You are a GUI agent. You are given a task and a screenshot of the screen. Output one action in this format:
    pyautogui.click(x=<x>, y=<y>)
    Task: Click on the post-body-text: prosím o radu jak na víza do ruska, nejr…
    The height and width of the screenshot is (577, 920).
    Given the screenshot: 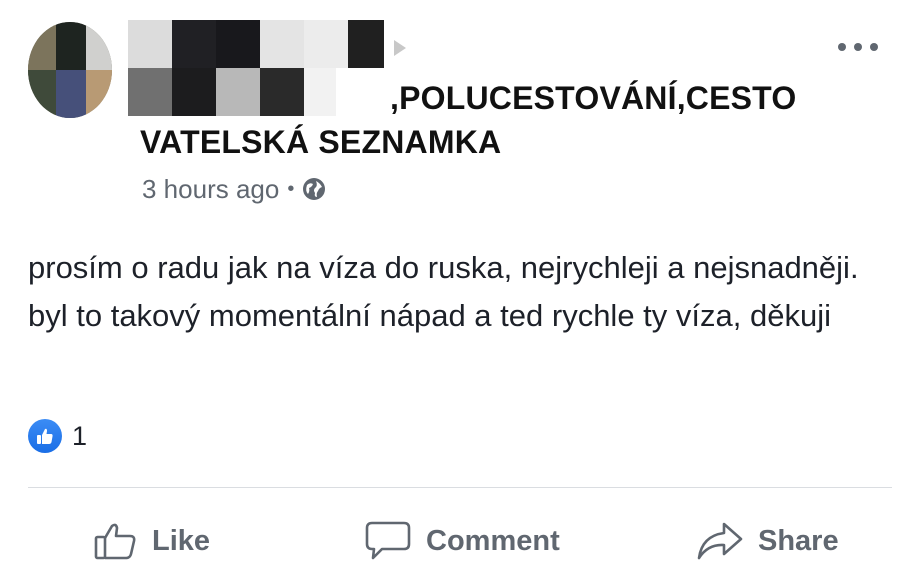 What is the action you would take?
    pyautogui.click(x=443, y=291)
    